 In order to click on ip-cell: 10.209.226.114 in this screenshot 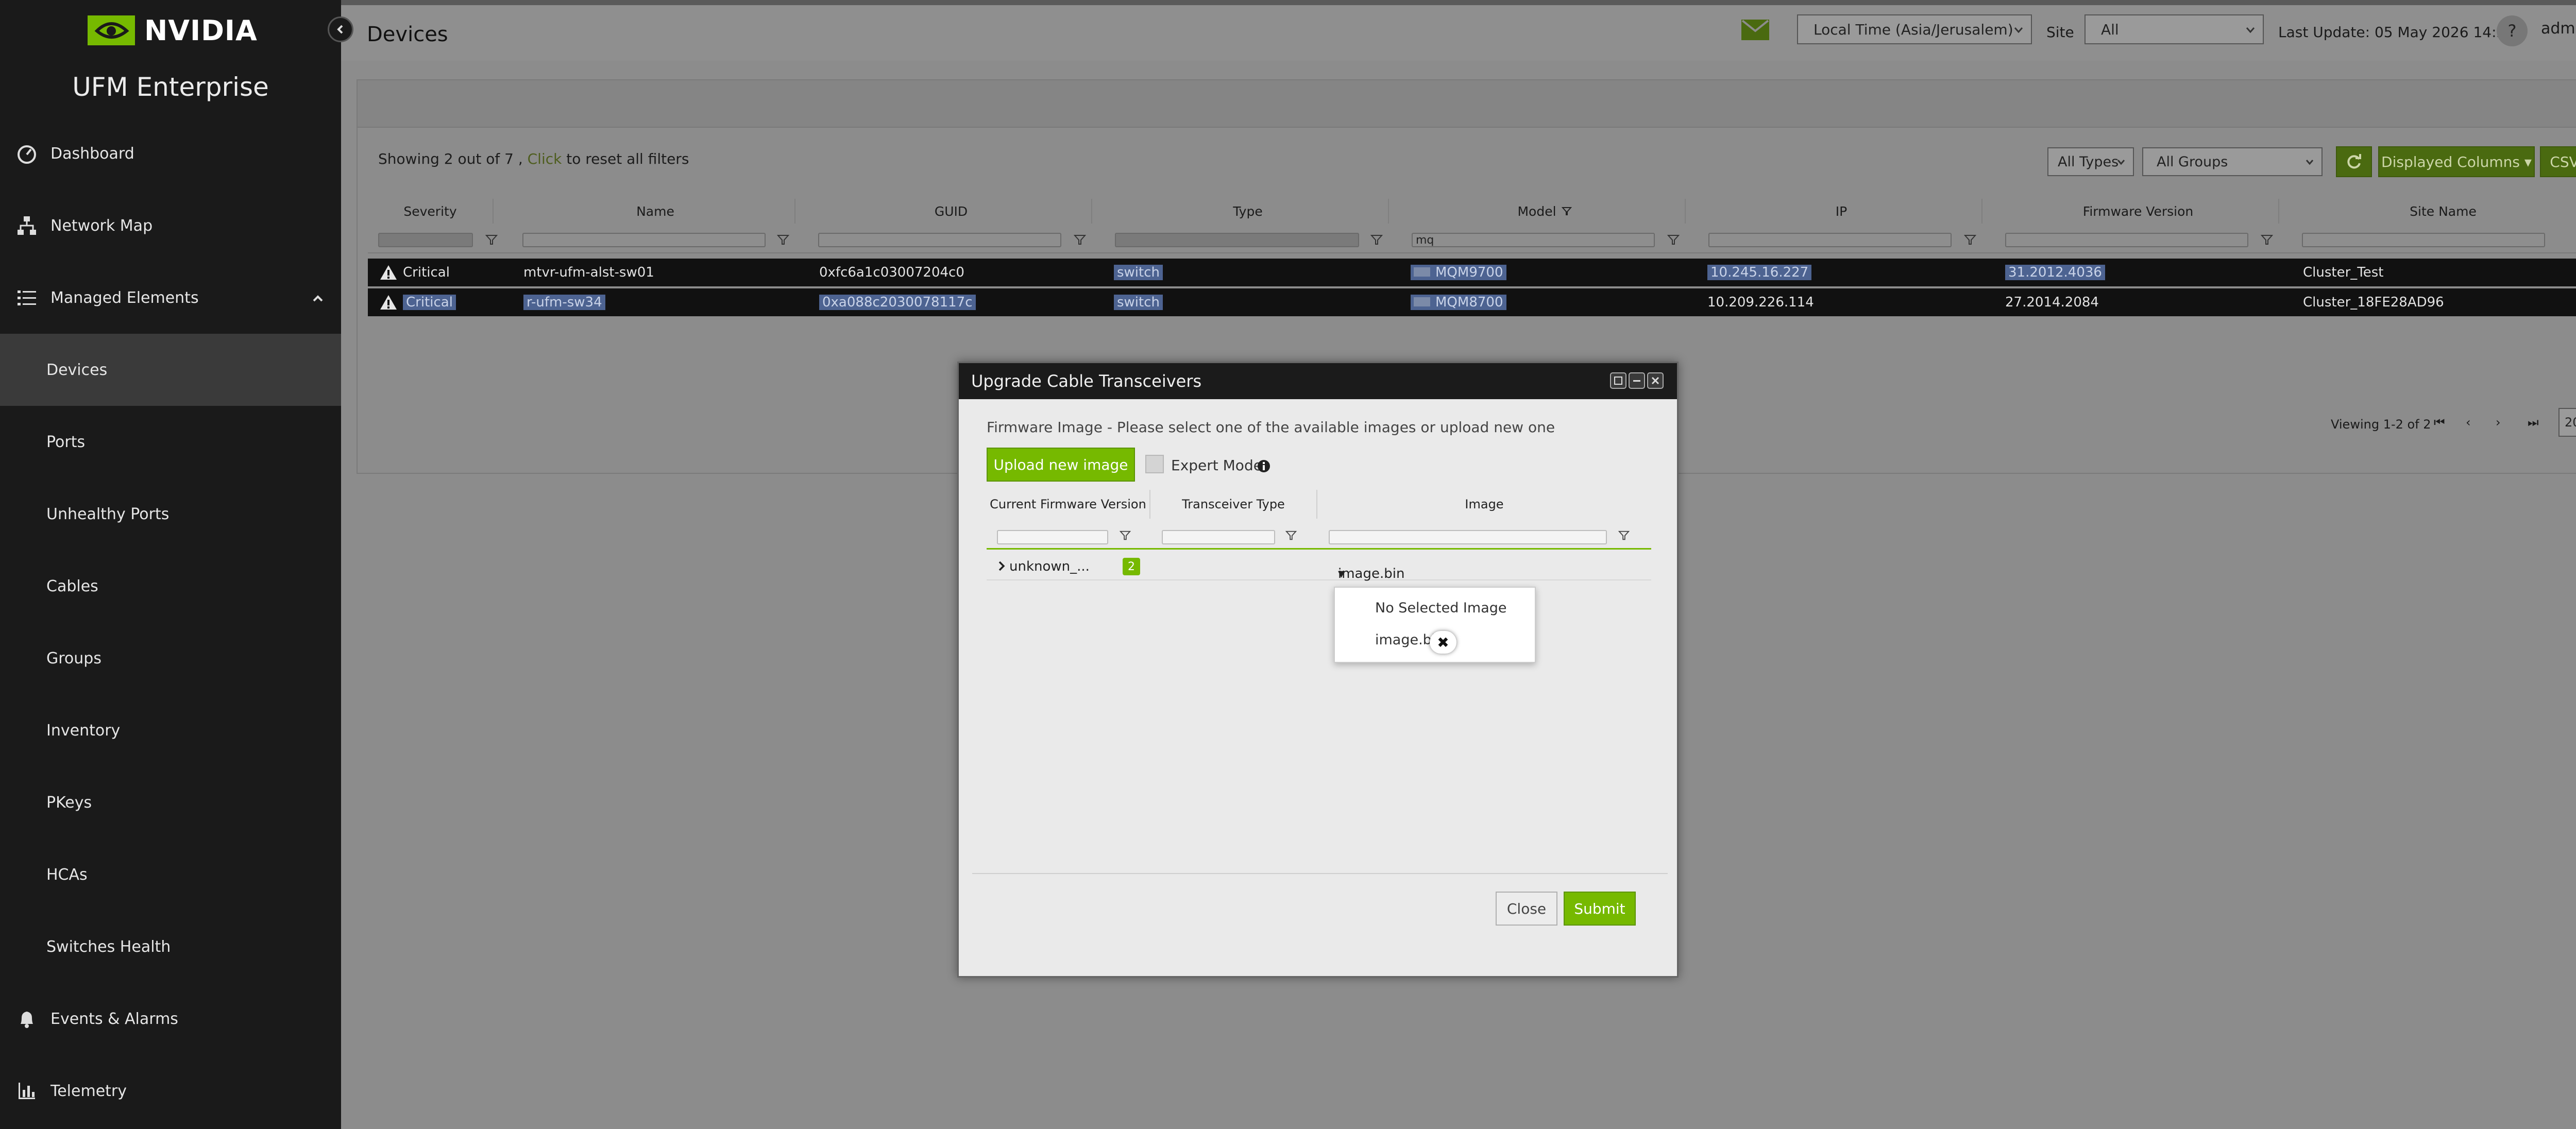, I will do `click(1760, 302)`.